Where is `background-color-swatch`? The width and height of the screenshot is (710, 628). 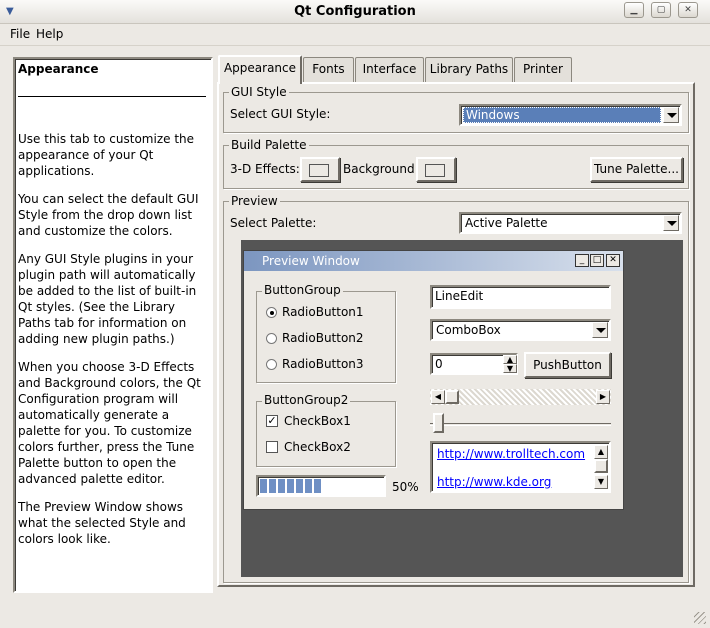 background-color-swatch is located at coordinates (435, 170).